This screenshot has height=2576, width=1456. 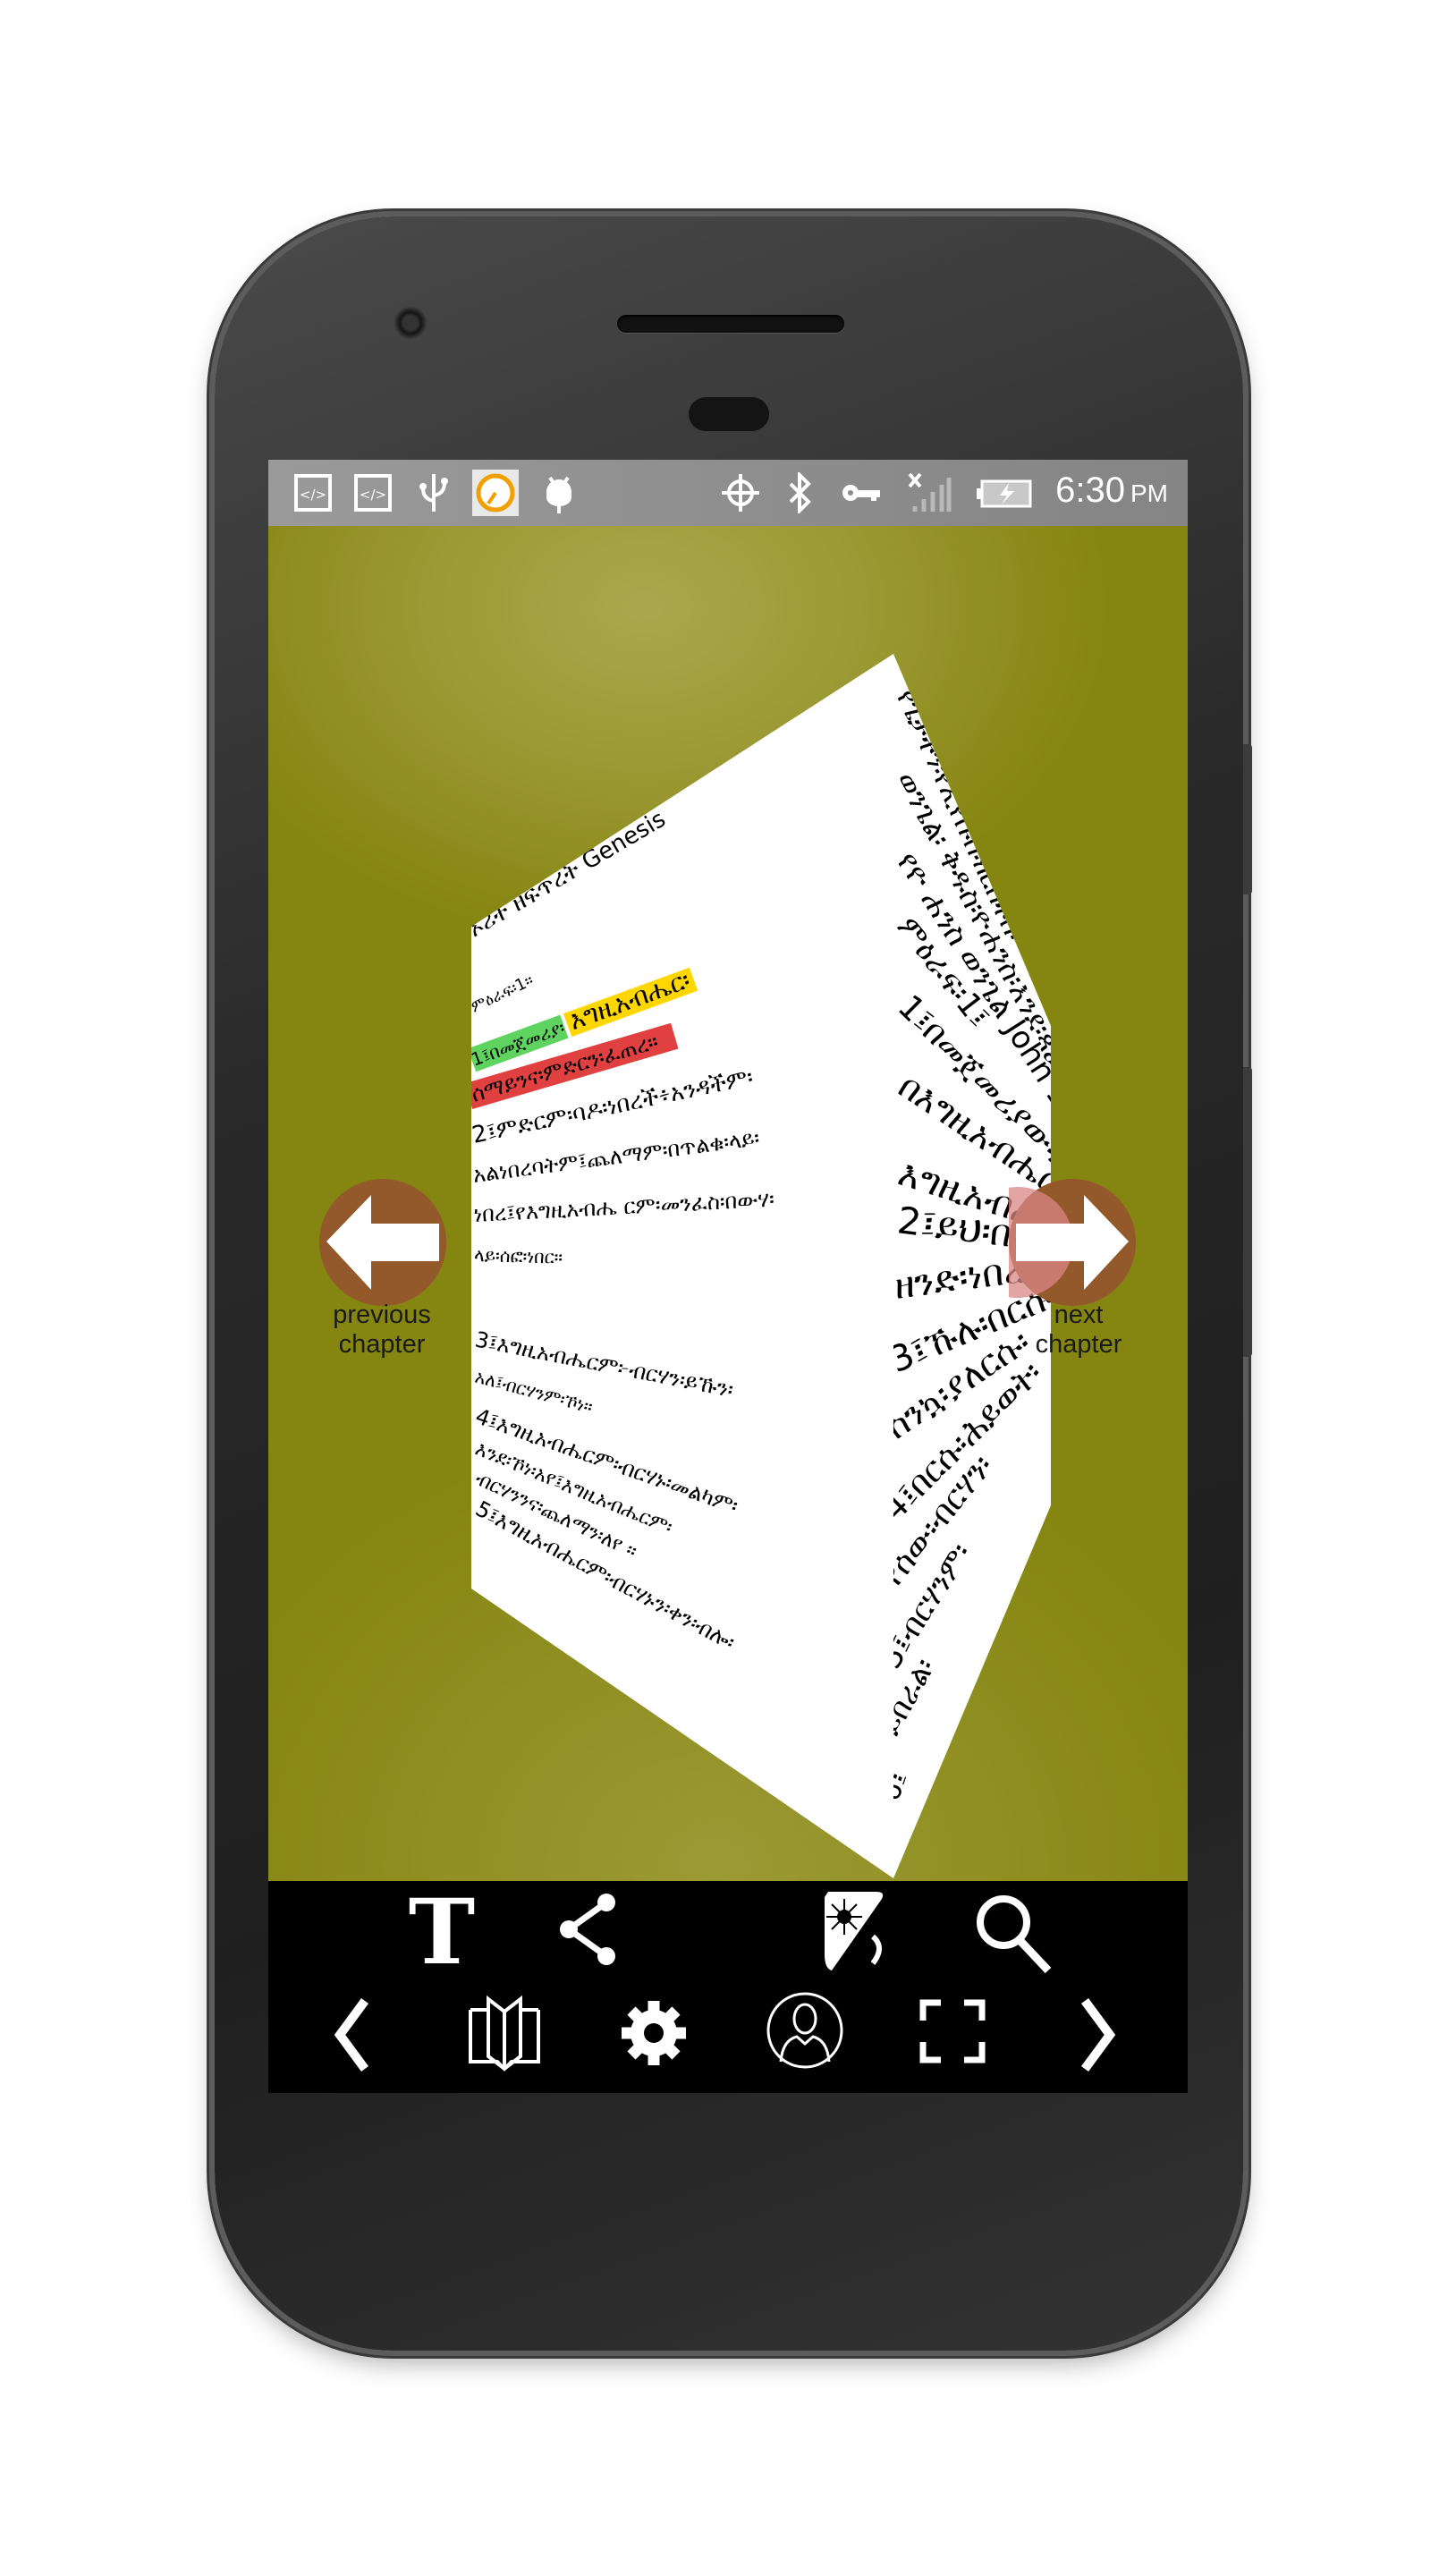 What do you see at coordinates (860, 1932) in the screenshot?
I see `day-night-icon` at bounding box center [860, 1932].